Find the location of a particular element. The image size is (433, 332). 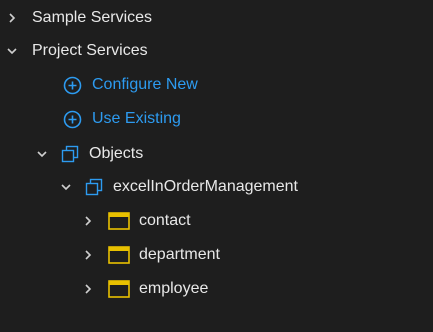

tree-node-excelinordermanagement: excelInOrderManagement is located at coordinates (179, 187).